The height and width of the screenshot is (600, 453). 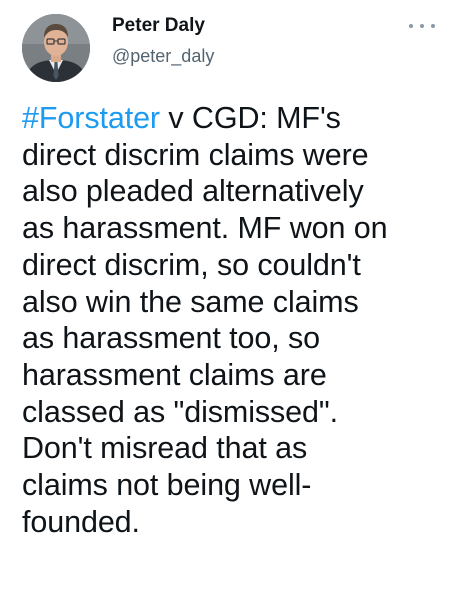 What do you see at coordinates (250, 118) in the screenshot?
I see `tweet-text-segment: v CGD: MF's` at bounding box center [250, 118].